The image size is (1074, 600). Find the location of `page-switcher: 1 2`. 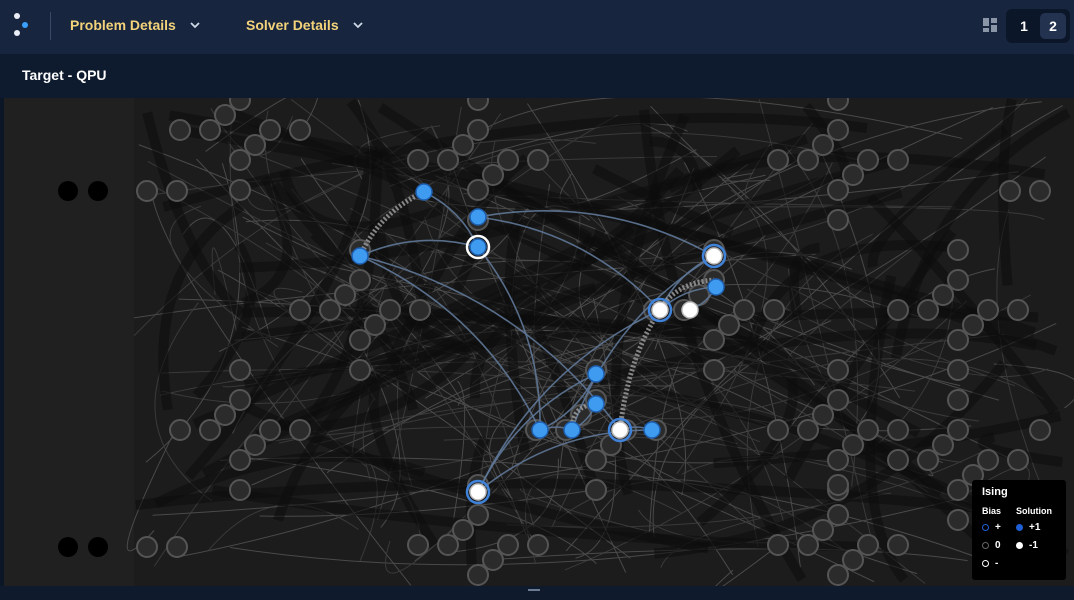

page-switcher: 1 2 is located at coordinates (1038, 26).